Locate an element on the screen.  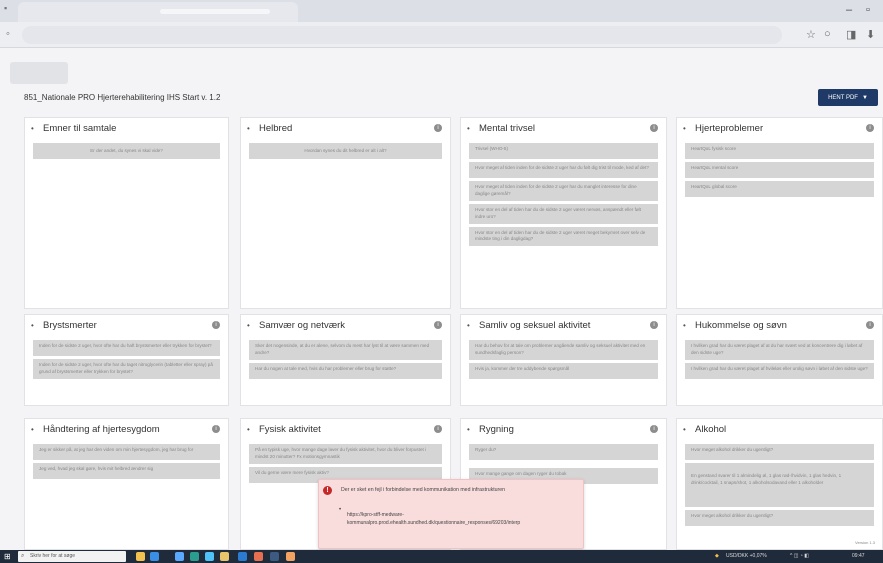
maximize-icon: ▫ is located at coordinates (868, 10).